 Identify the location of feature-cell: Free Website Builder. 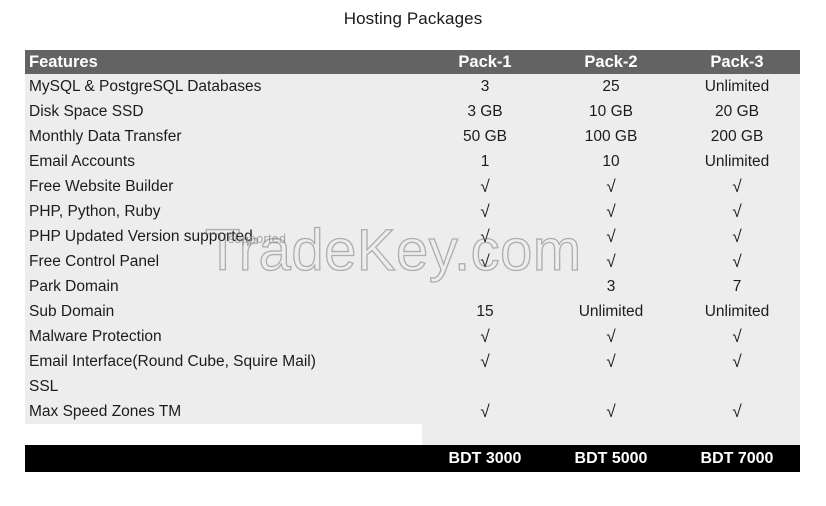
(223, 186).